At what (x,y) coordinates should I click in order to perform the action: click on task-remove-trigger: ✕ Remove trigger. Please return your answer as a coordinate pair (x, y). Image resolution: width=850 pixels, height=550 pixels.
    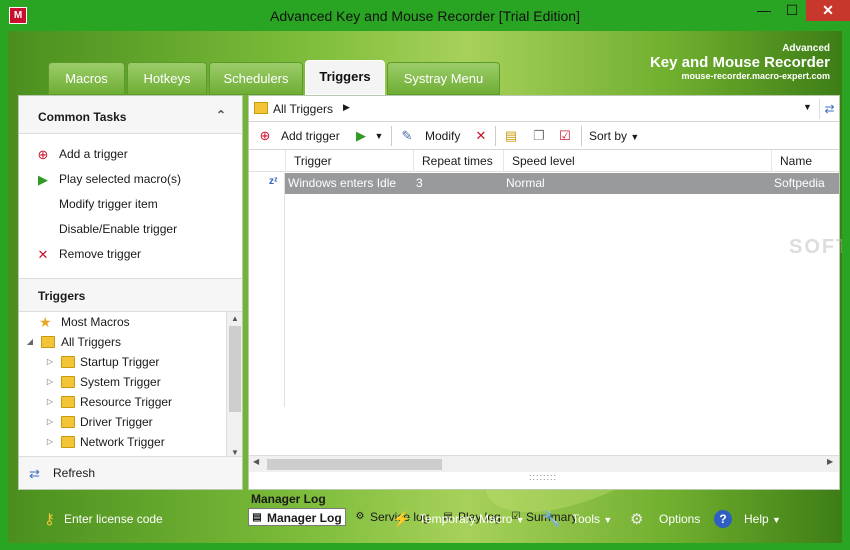
    Looking at the image, I should click on (130, 254).